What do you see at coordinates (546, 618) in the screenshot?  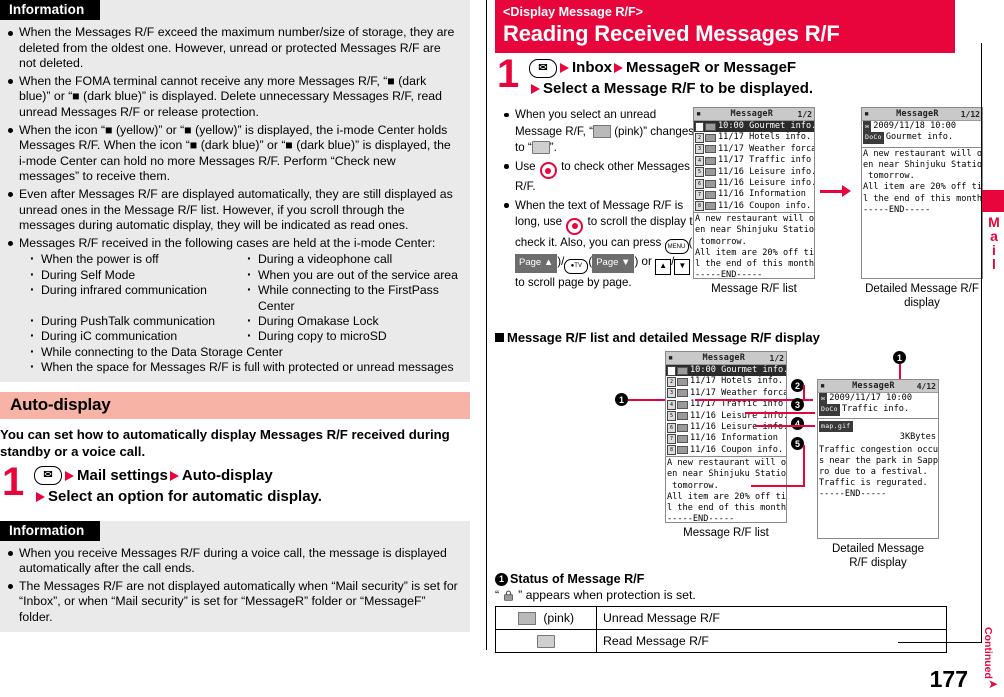 I see `status-icon-cell: (pink)` at bounding box center [546, 618].